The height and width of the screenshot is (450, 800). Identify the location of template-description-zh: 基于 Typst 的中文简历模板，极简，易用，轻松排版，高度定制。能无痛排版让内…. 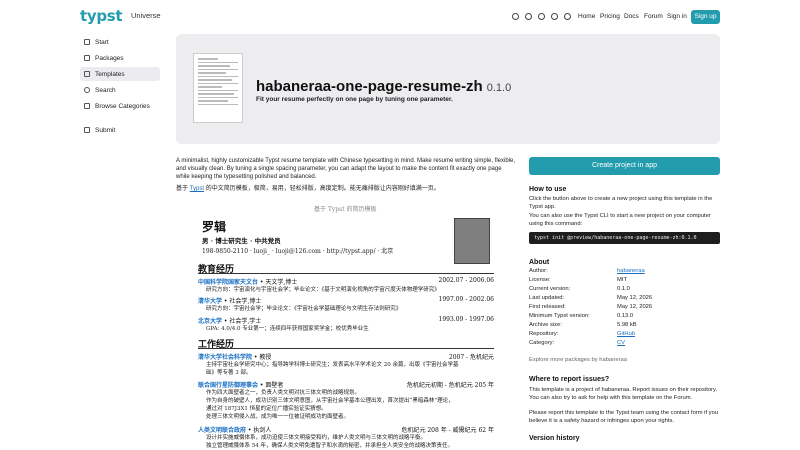
(308, 189).